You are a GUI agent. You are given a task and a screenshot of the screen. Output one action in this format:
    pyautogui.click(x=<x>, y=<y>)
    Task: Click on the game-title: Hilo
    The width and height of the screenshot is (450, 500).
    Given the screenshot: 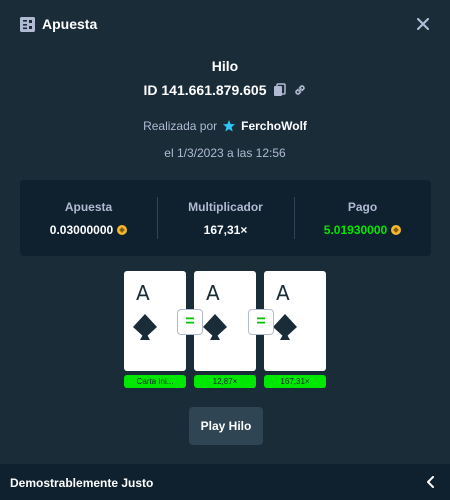 What is the action you would take?
    pyautogui.click(x=225, y=66)
    